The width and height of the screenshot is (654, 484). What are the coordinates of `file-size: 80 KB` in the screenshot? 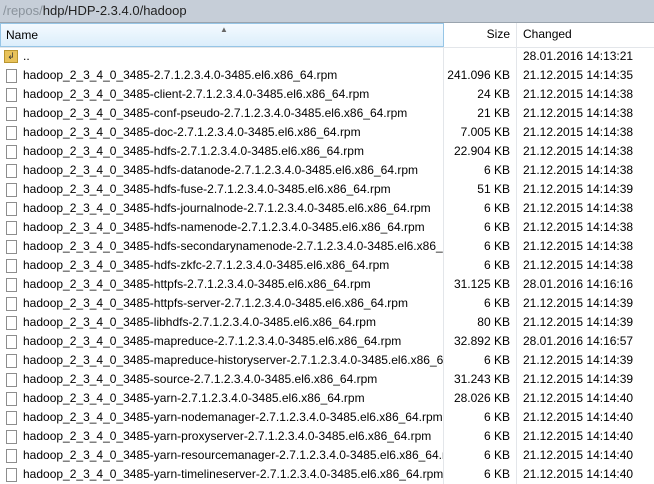 It's located at (480, 322).